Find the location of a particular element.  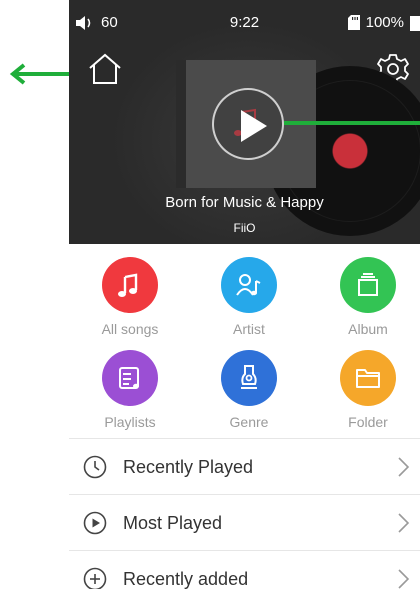

play-circle-icon is located at coordinates (95, 523).